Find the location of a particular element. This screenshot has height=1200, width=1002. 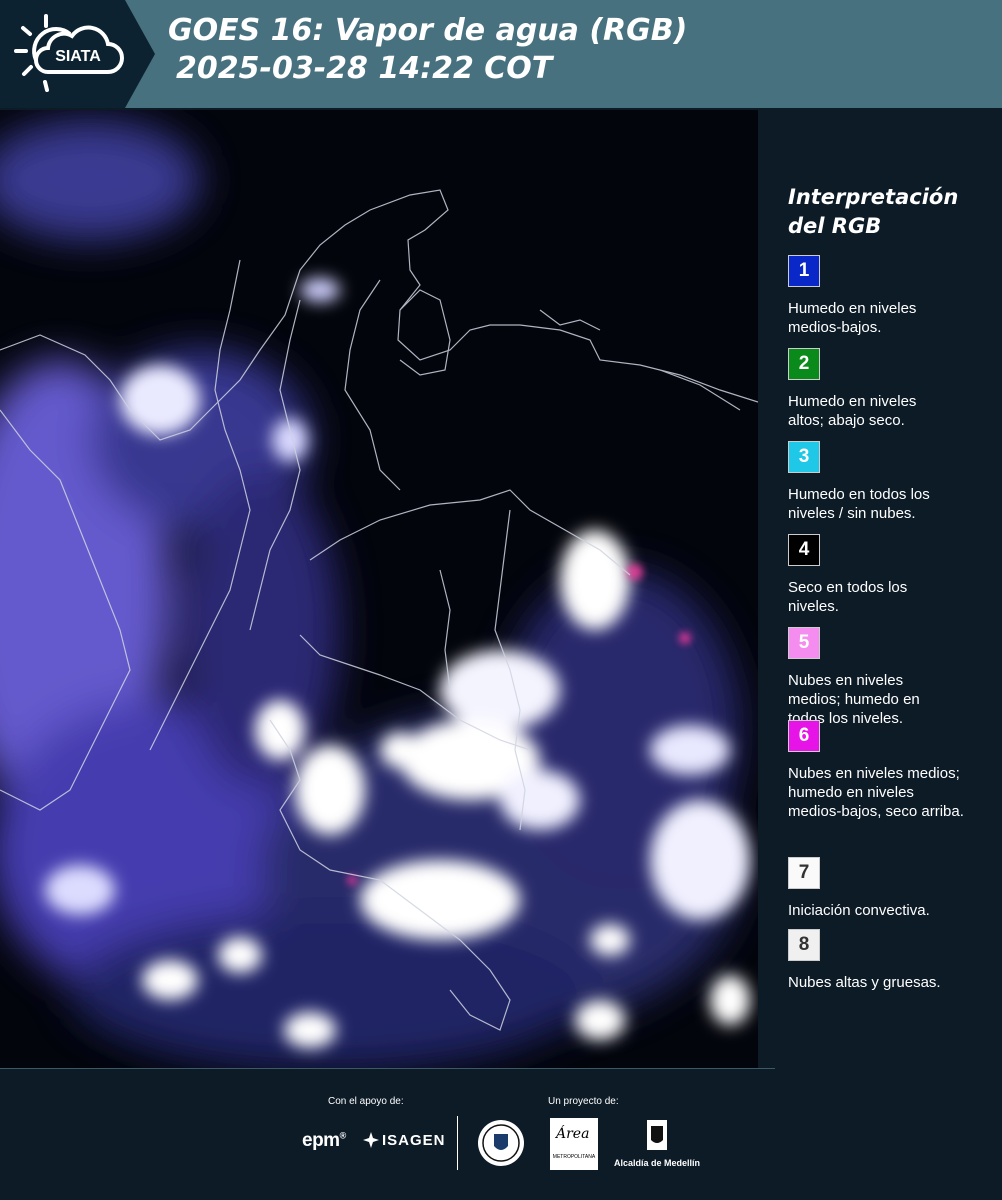

title-line-1: GOES 16: Vapor de agua (RGB) is located at coordinates (428, 30).